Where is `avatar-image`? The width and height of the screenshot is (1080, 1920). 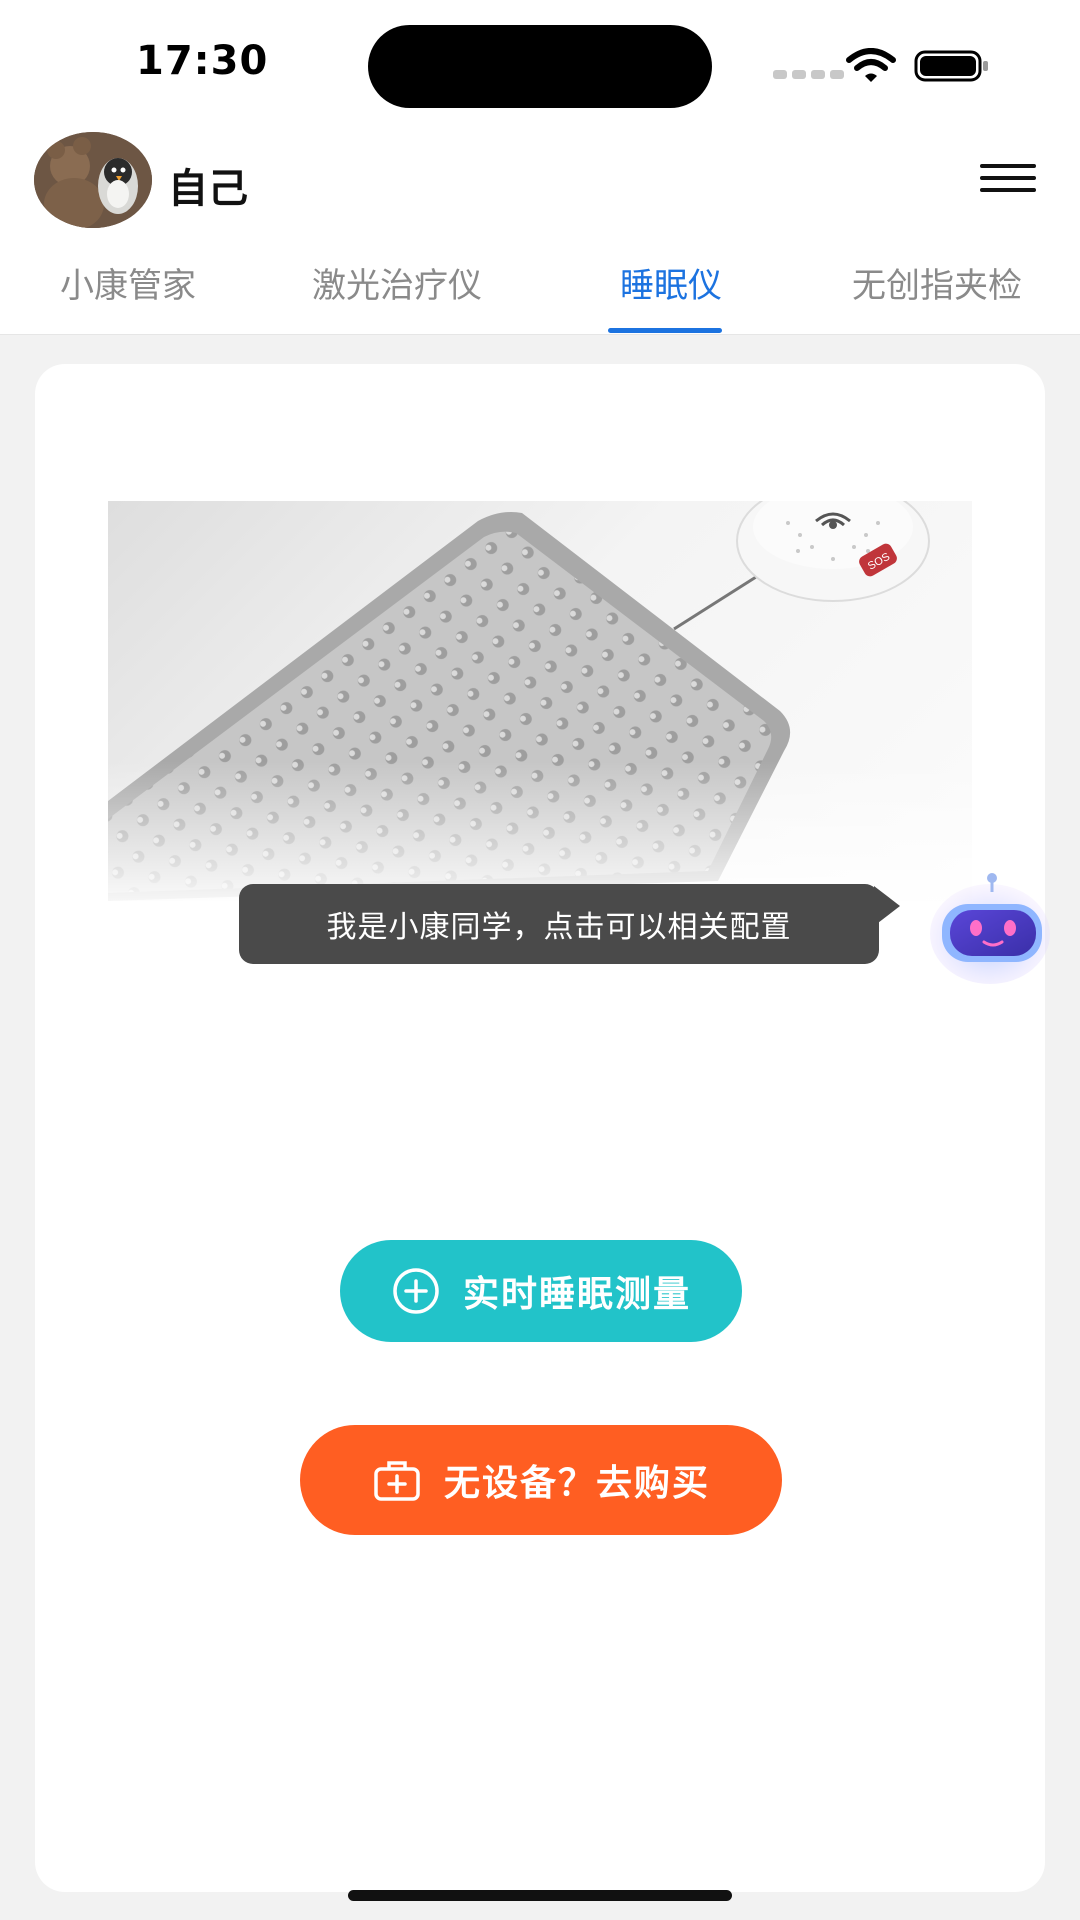 avatar-image is located at coordinates (93, 180).